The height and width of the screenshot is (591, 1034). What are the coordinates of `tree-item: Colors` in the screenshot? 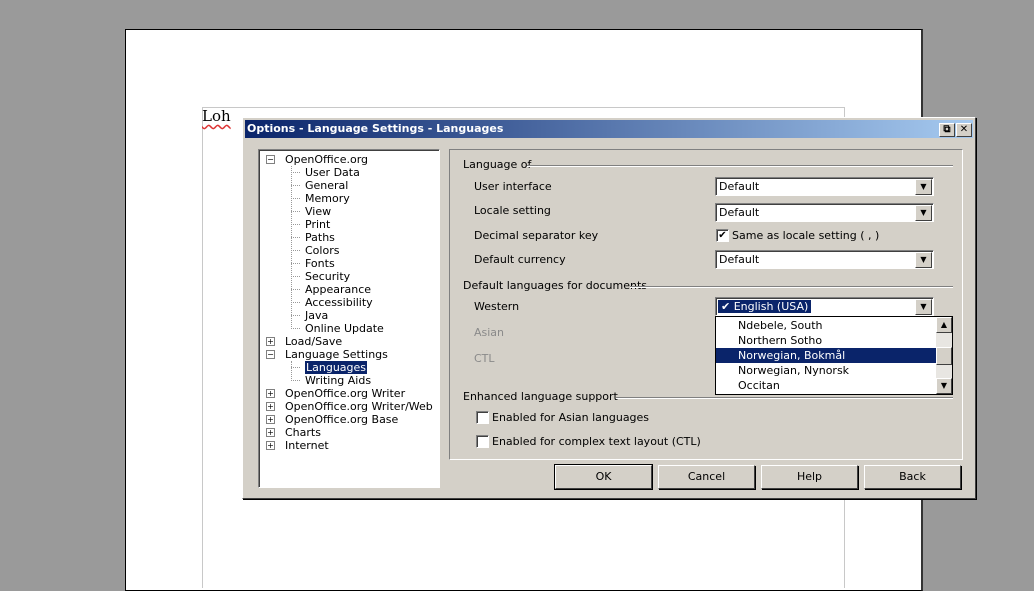 It's located at (322, 250).